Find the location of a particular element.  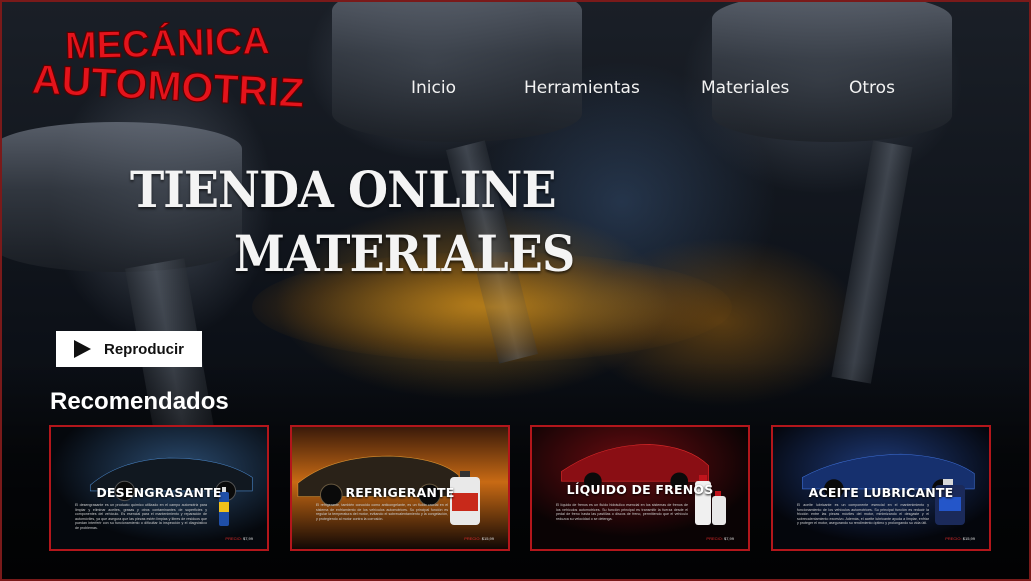

play-icon is located at coordinates (82, 349).